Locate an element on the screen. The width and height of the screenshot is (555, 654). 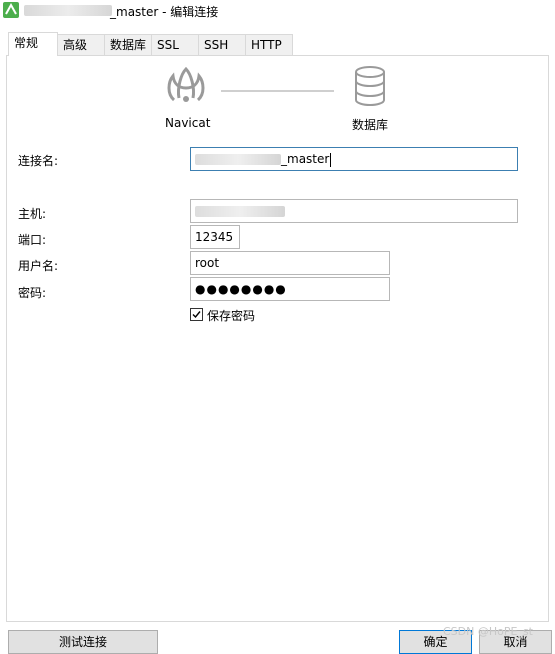
check-icon is located at coordinates (196, 315).